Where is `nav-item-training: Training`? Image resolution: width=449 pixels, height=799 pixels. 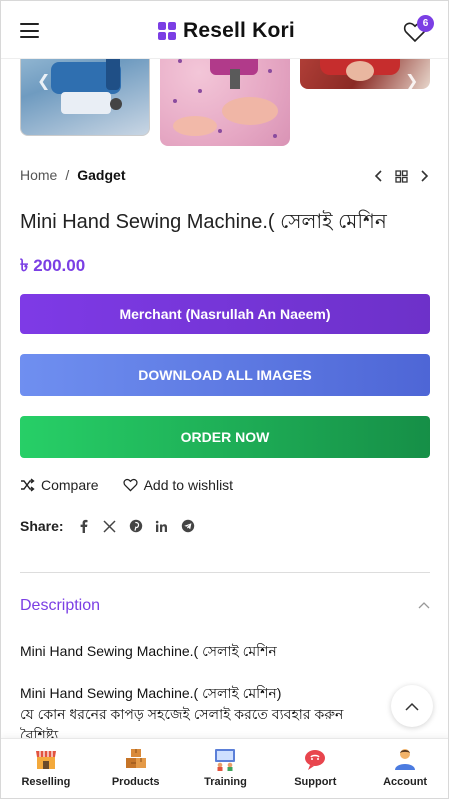
nav-item-training: Training is located at coordinates (226, 768).